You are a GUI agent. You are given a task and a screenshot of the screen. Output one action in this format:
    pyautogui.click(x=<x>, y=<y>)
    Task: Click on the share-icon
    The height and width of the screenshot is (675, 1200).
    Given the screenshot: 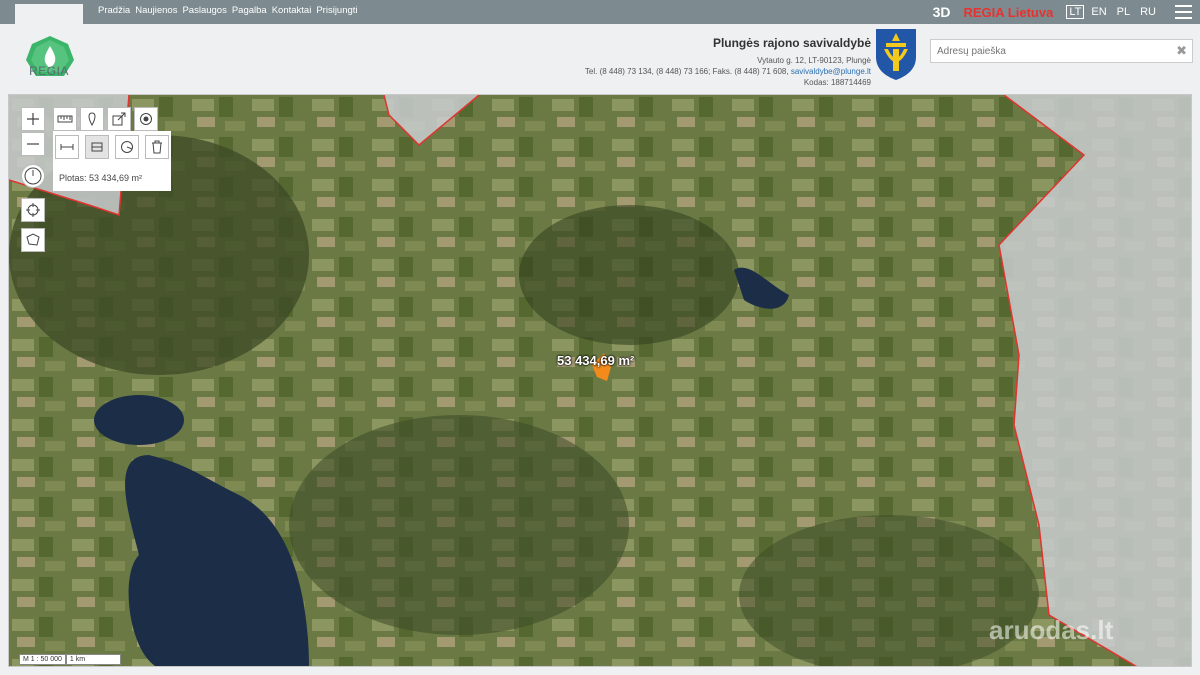 What is the action you would take?
    pyautogui.click(x=119, y=119)
    